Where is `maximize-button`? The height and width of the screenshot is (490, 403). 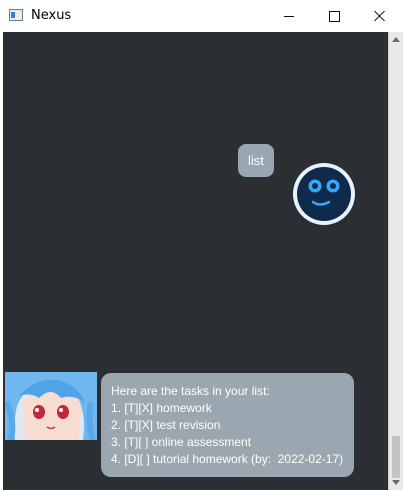 maximize-button is located at coordinates (334, 16).